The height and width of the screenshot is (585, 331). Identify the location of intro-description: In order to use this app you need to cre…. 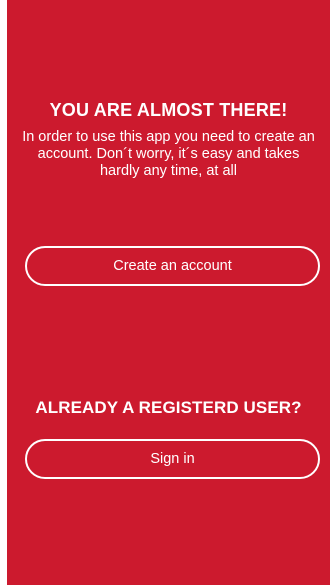
(168, 154).